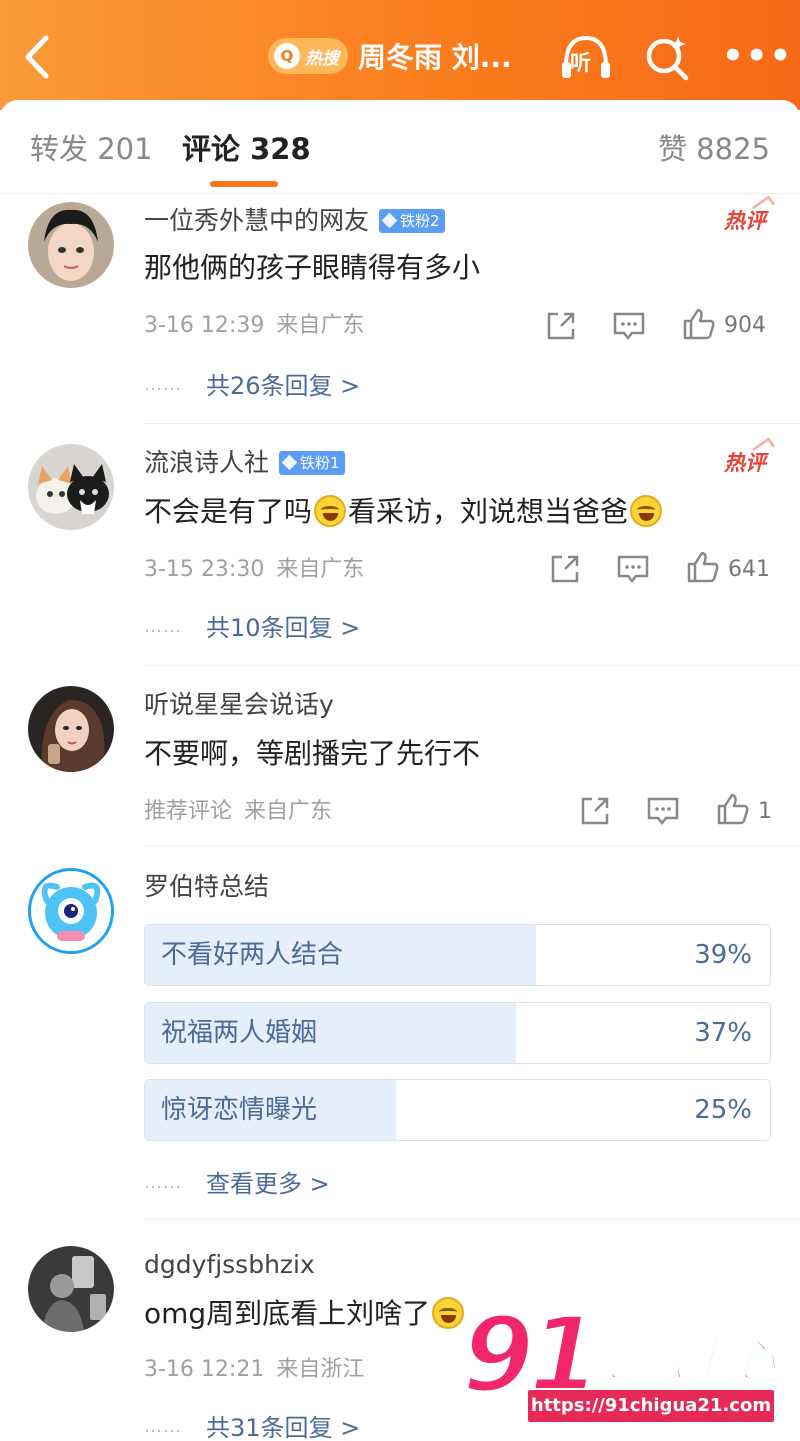 This screenshot has width=800, height=1441. What do you see at coordinates (723, 955) in the screenshot?
I see `poll-option-percent: 39%` at bounding box center [723, 955].